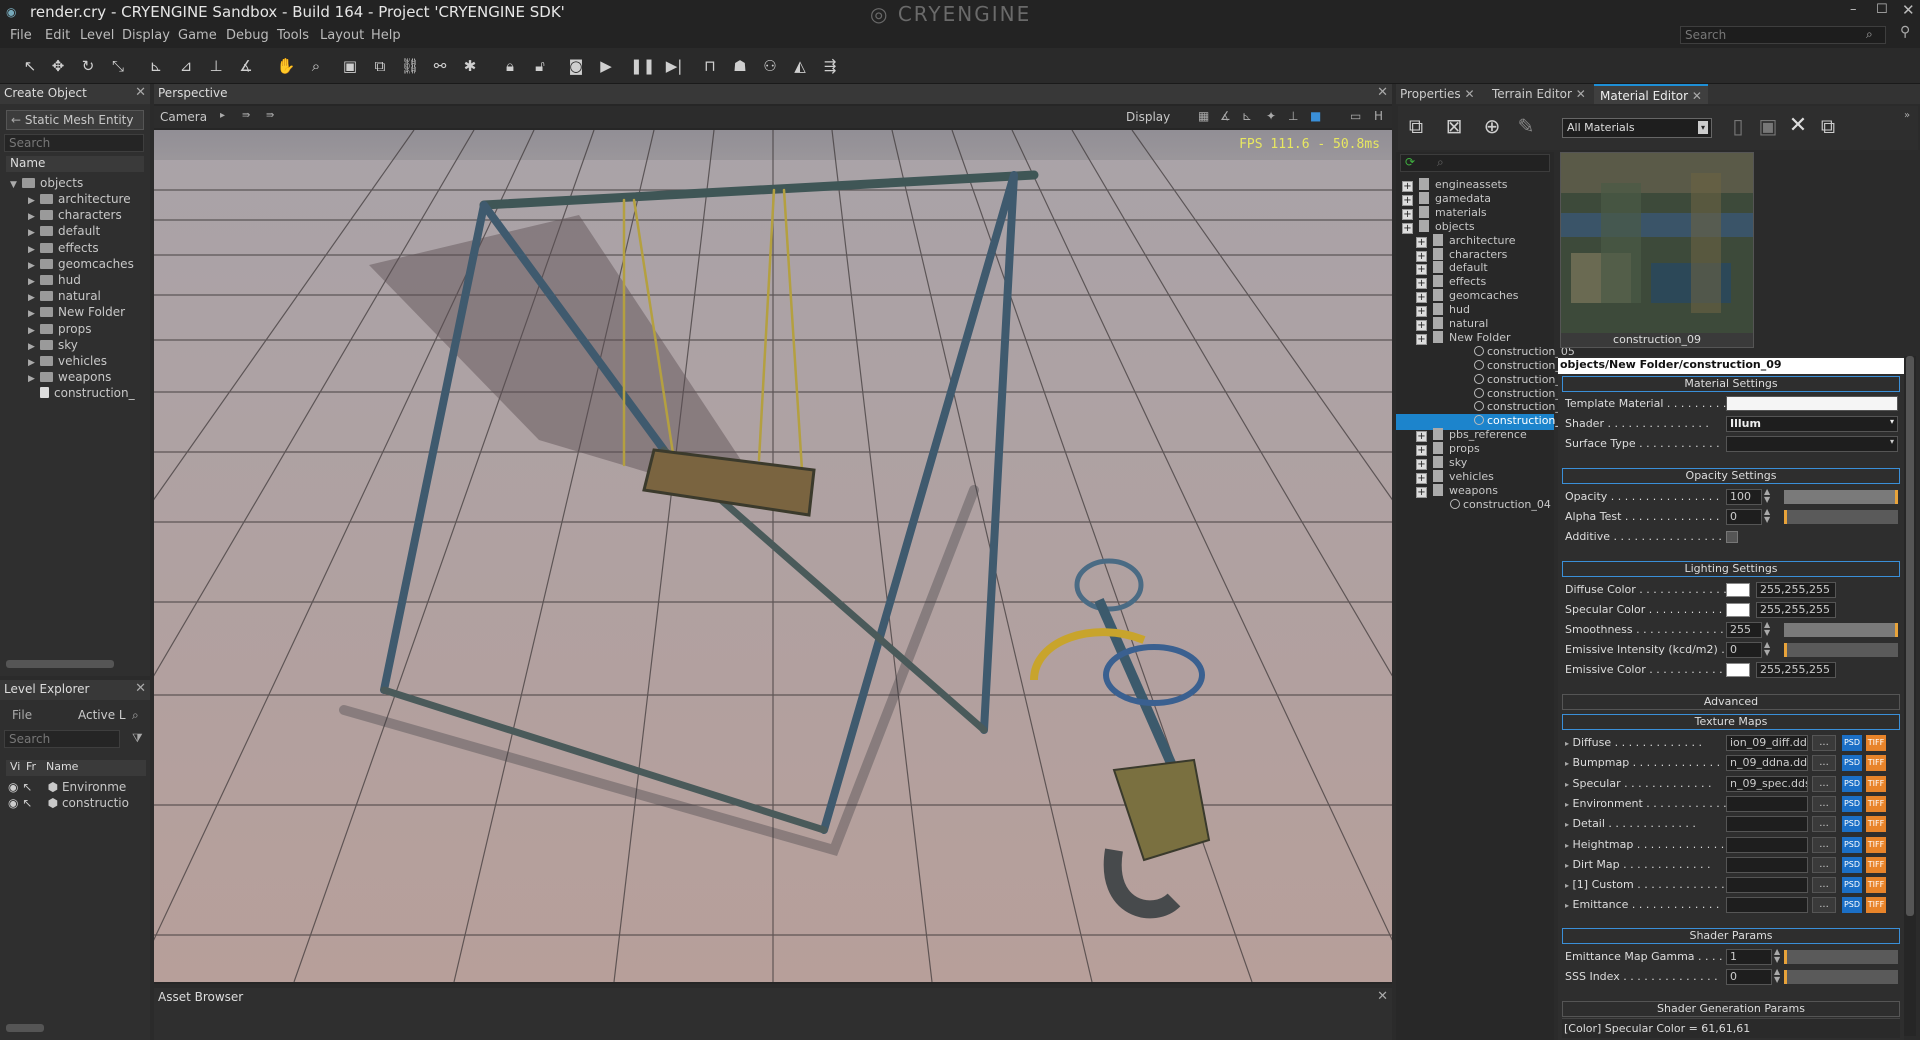 This screenshot has width=1920, height=1040. I want to click on move-tool-icon: ✥, so click(58, 66).